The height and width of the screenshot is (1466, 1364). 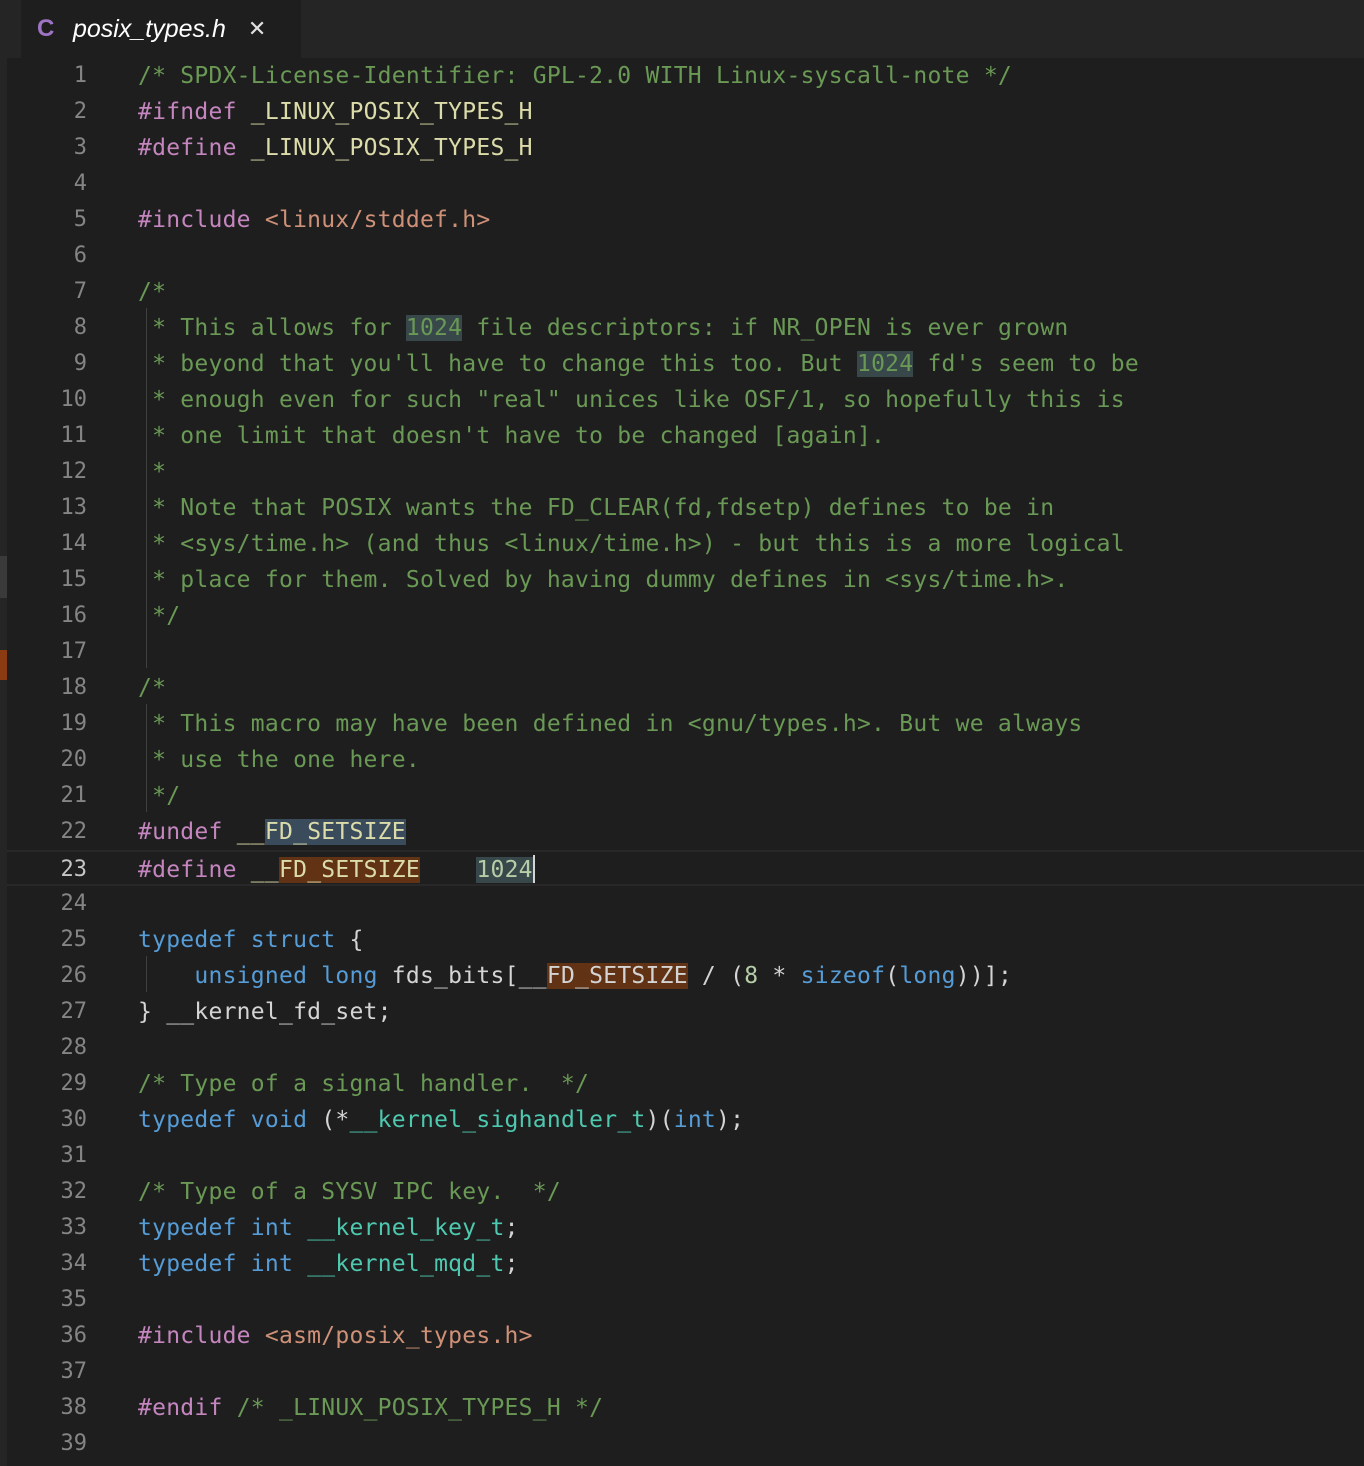 I want to click on line-number: 18, so click(x=74, y=687).